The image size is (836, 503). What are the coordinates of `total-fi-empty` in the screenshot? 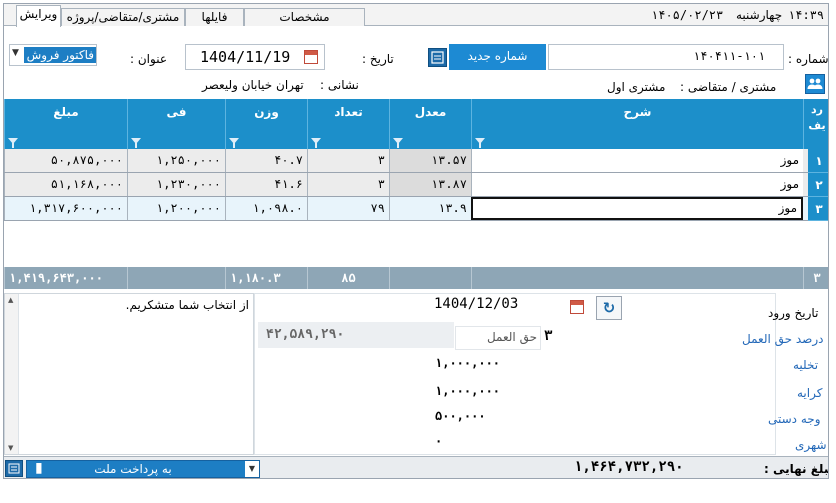 It's located at (176, 278).